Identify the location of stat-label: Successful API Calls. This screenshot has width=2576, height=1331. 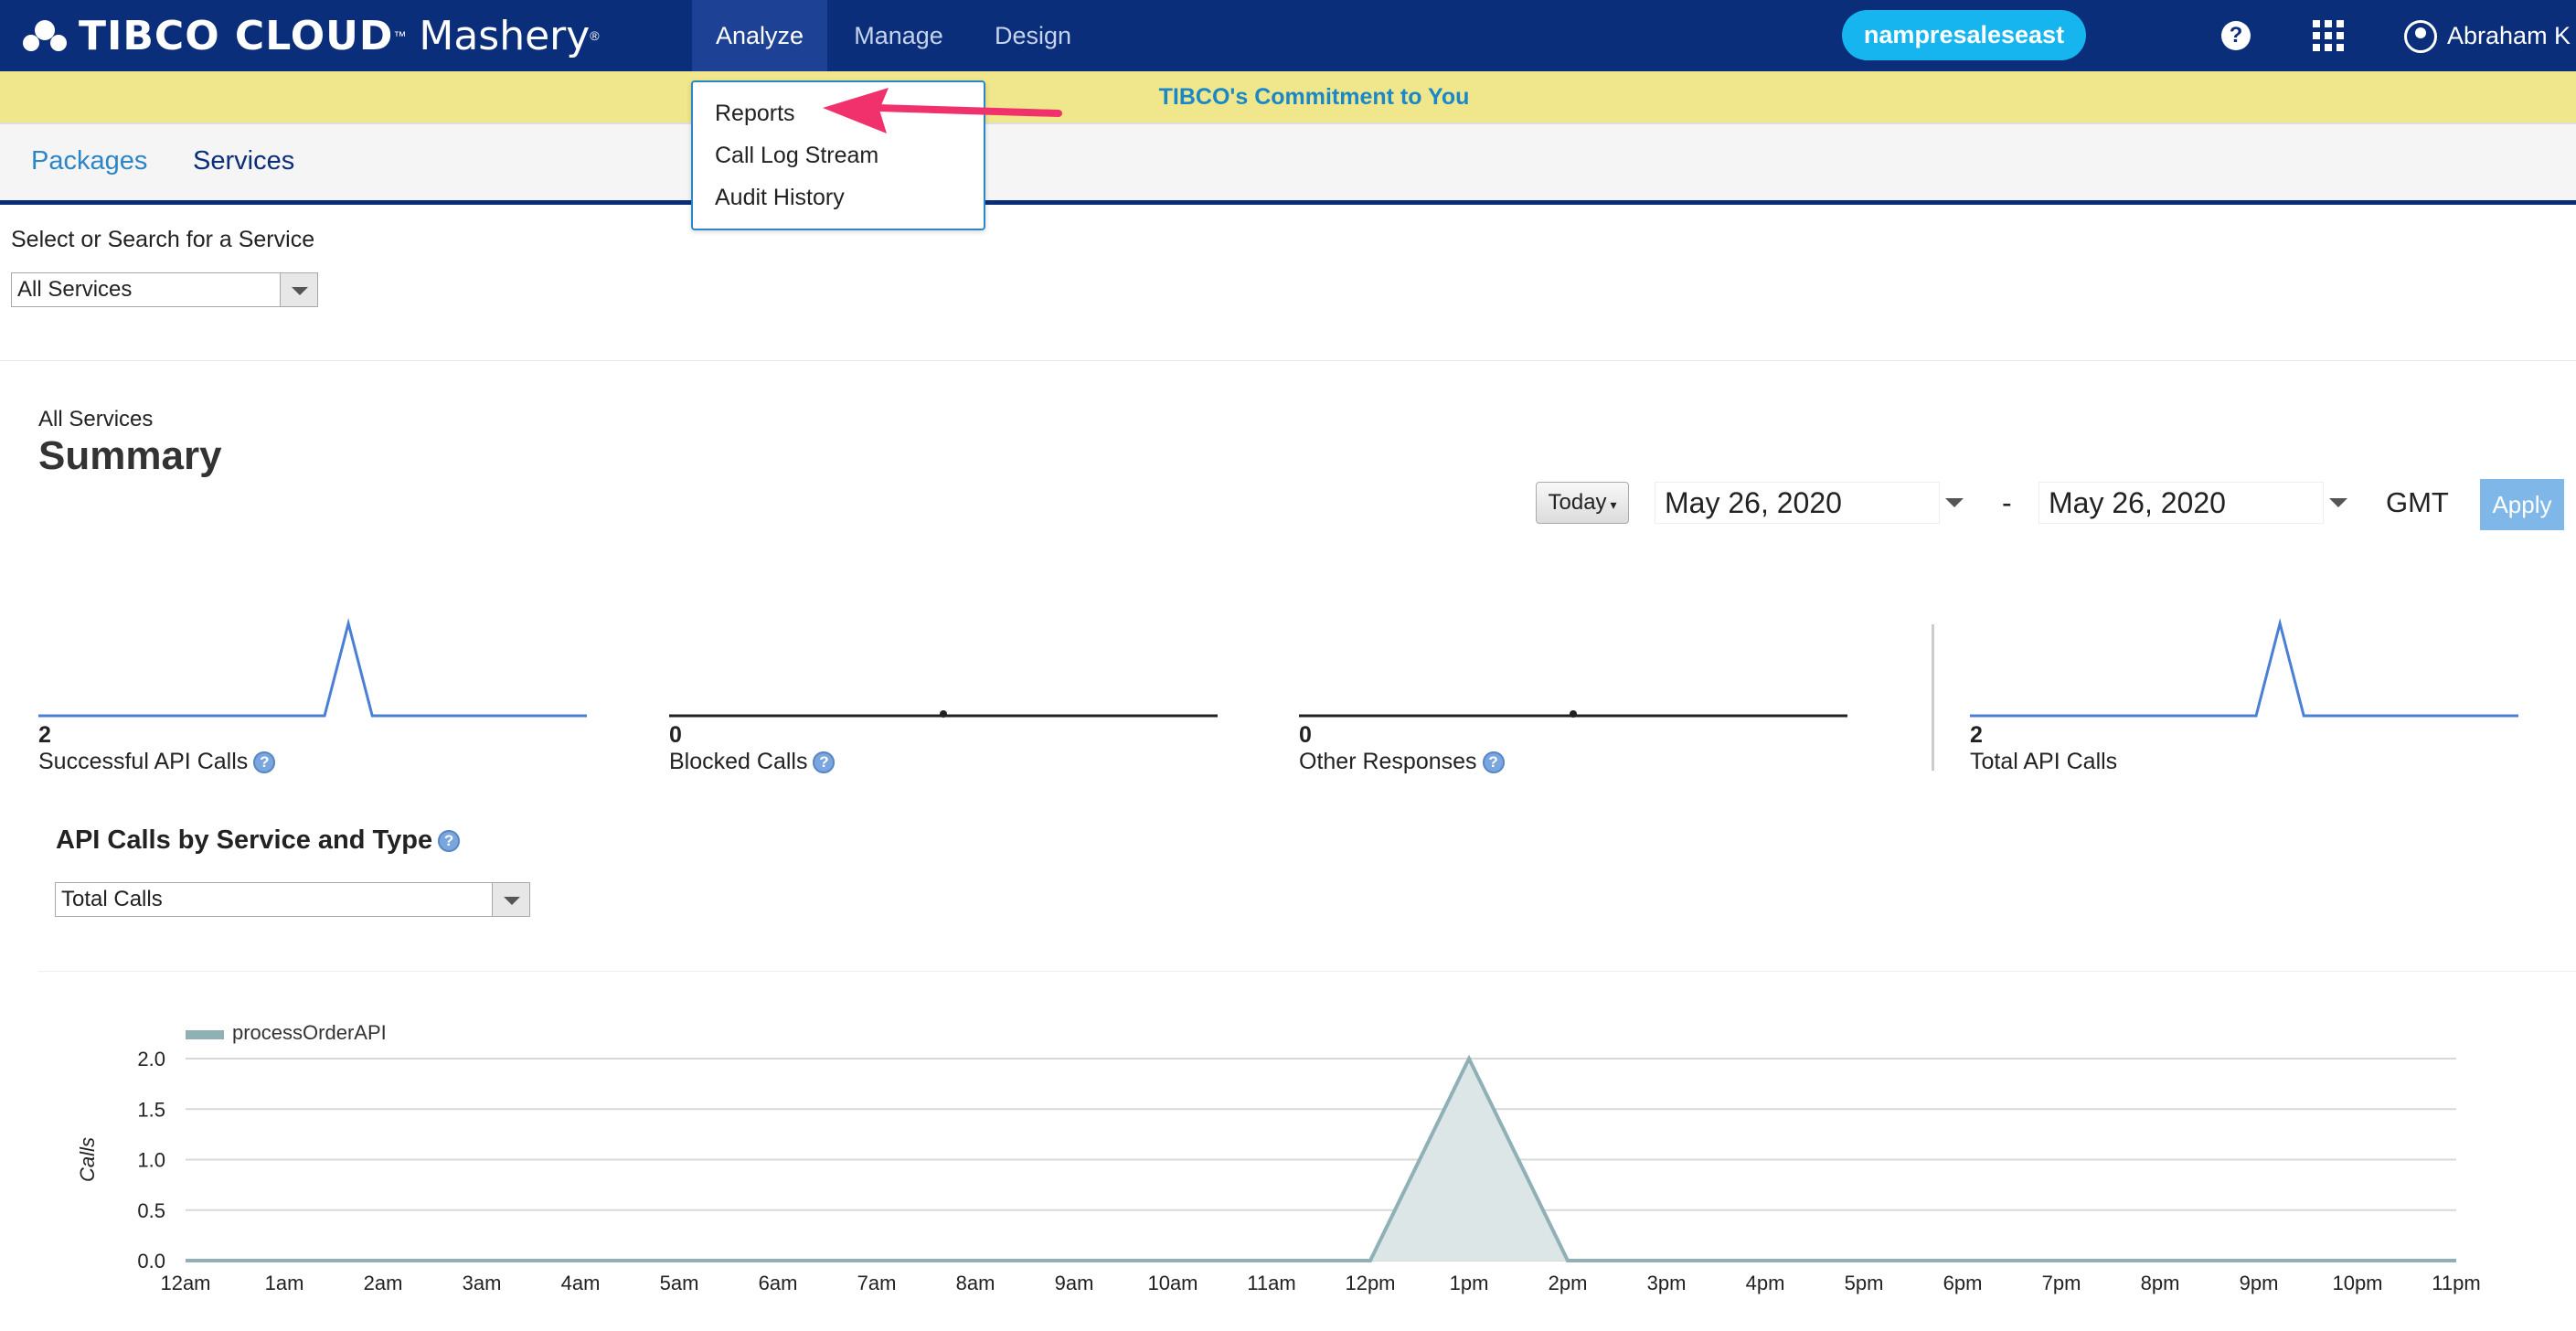
(143, 761).